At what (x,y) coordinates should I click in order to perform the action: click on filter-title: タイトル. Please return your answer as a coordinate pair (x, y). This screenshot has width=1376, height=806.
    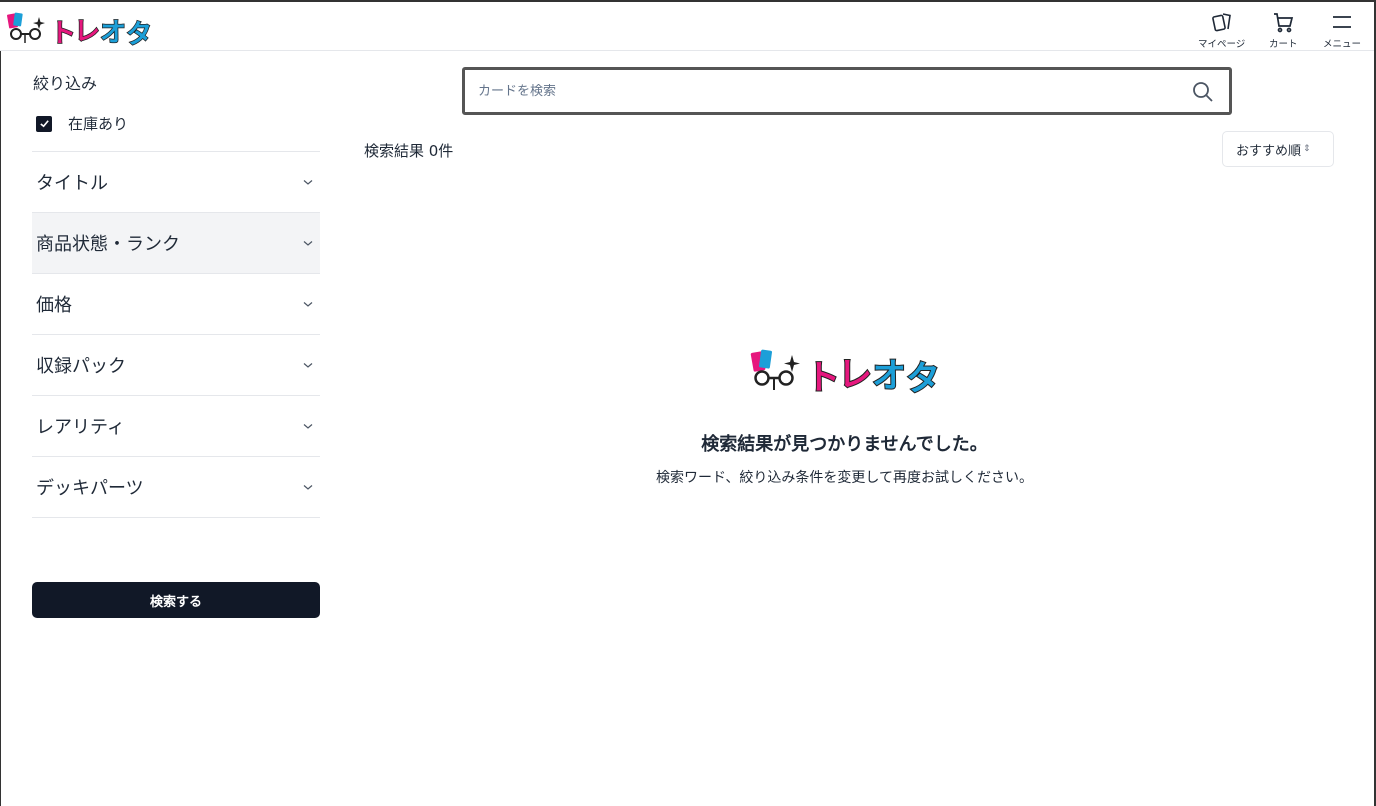
    Looking at the image, I should click on (176, 181).